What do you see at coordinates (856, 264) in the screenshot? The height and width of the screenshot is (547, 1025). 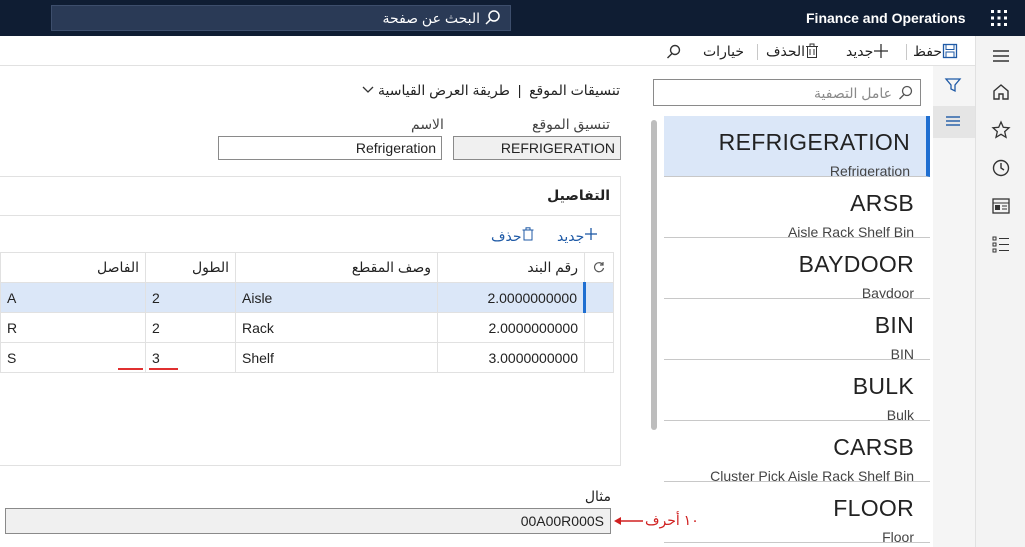 I see `list-item-name: BAYDOOR` at bounding box center [856, 264].